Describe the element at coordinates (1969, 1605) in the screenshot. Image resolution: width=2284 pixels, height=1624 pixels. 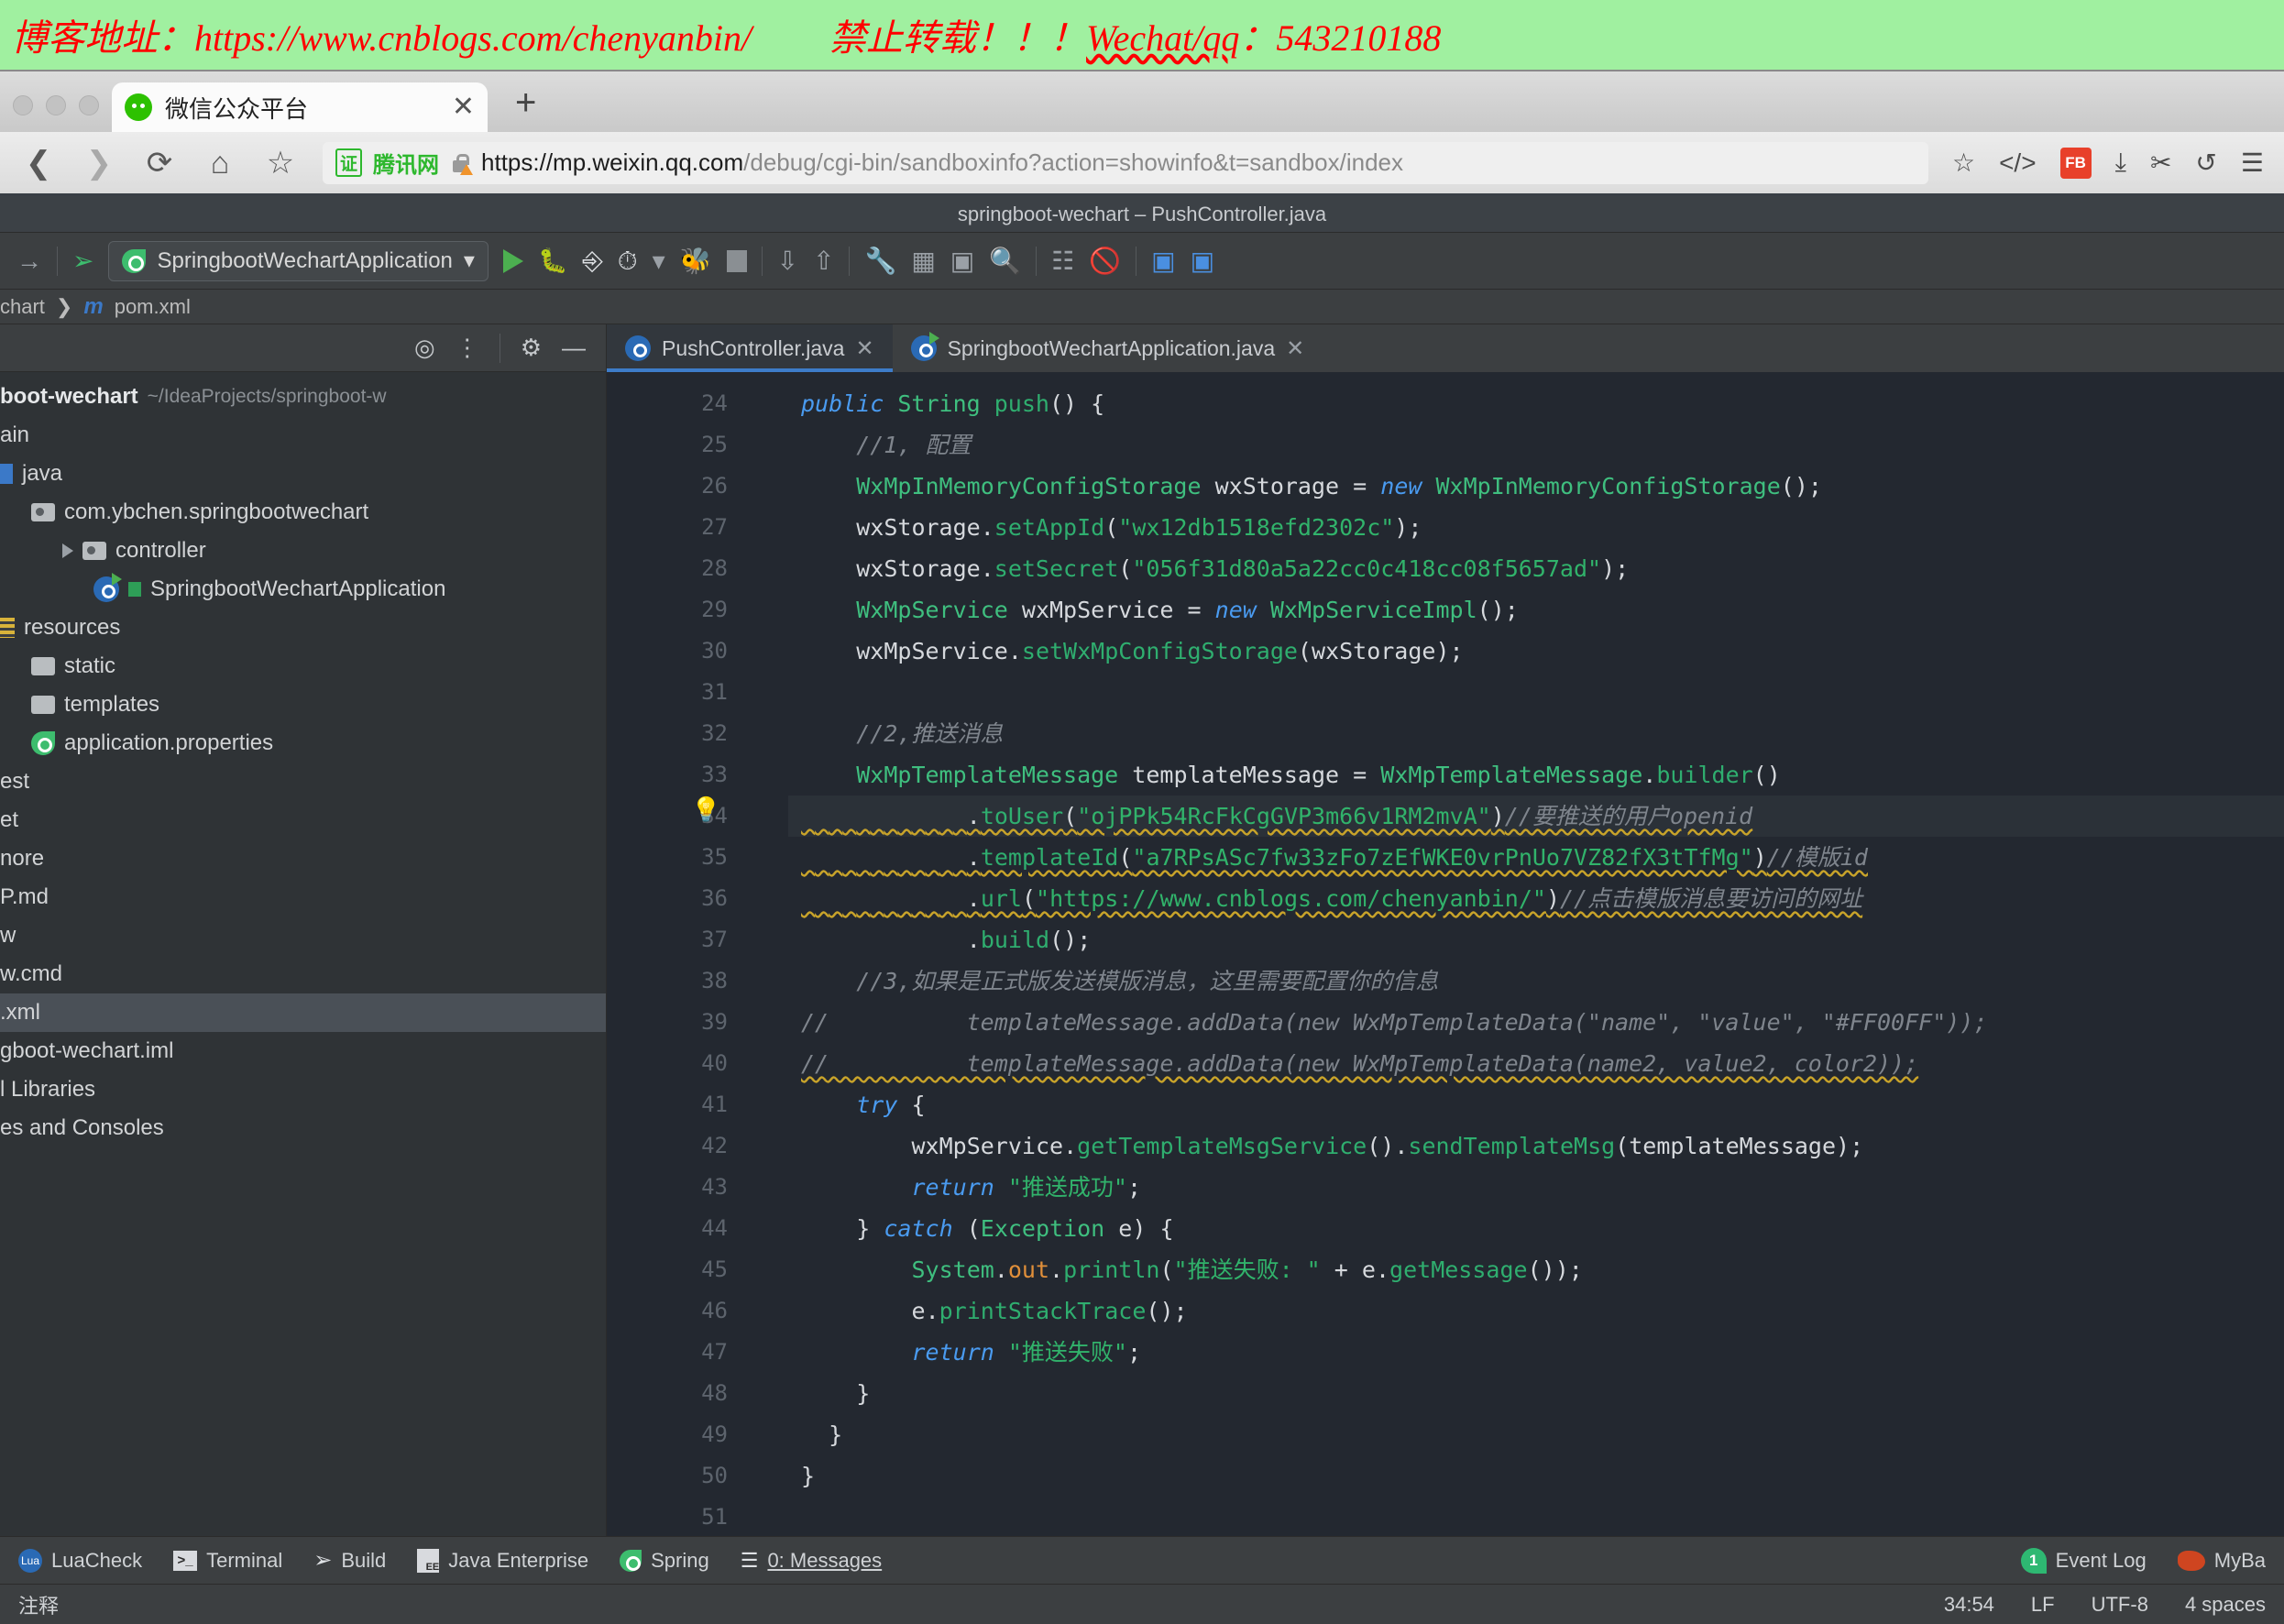
I see `caret-position: 34:54` at that location.